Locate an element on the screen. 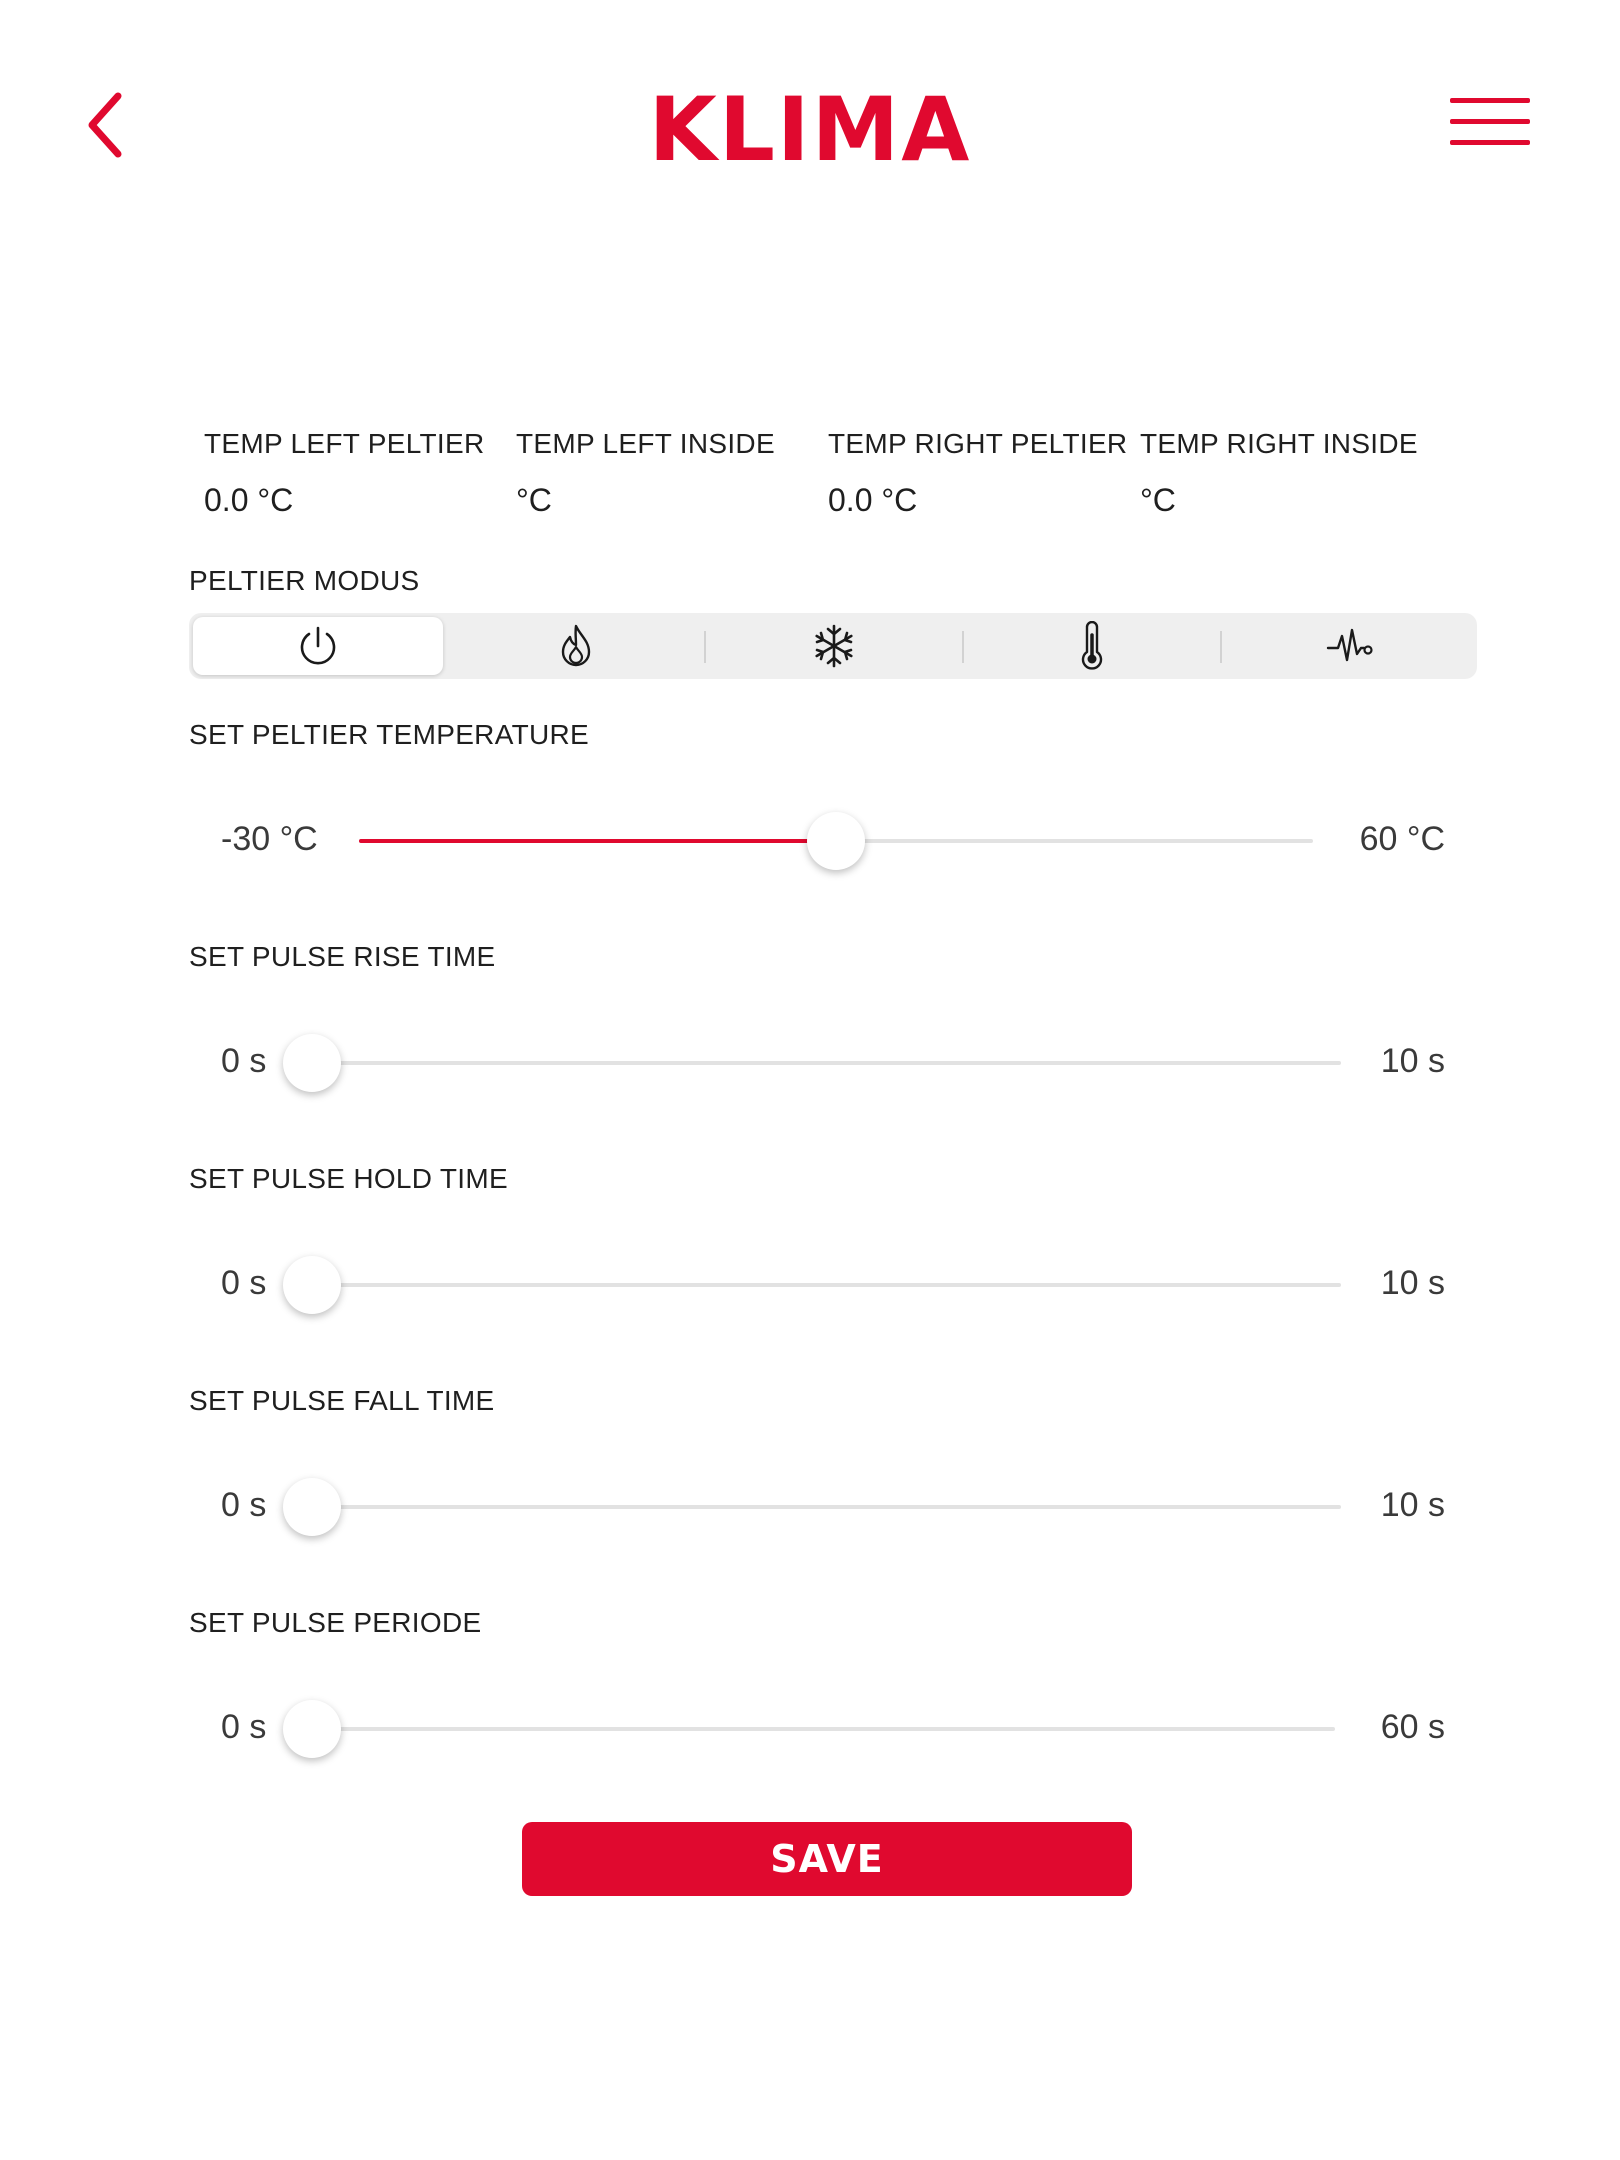 This screenshot has width=1620, height=2160. peltier-mode-label: PELTIER MODUS is located at coordinates (304, 580).